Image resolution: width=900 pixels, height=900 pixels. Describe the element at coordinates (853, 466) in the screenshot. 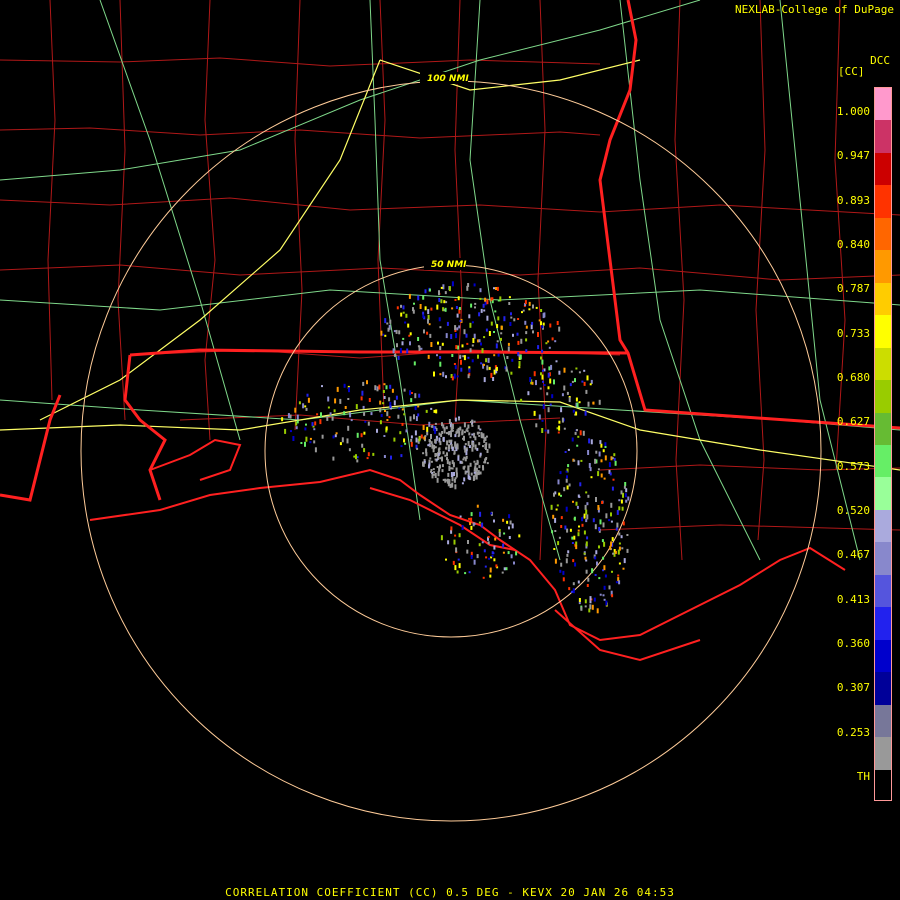

I see `scale-tick-label: 0.573` at that location.